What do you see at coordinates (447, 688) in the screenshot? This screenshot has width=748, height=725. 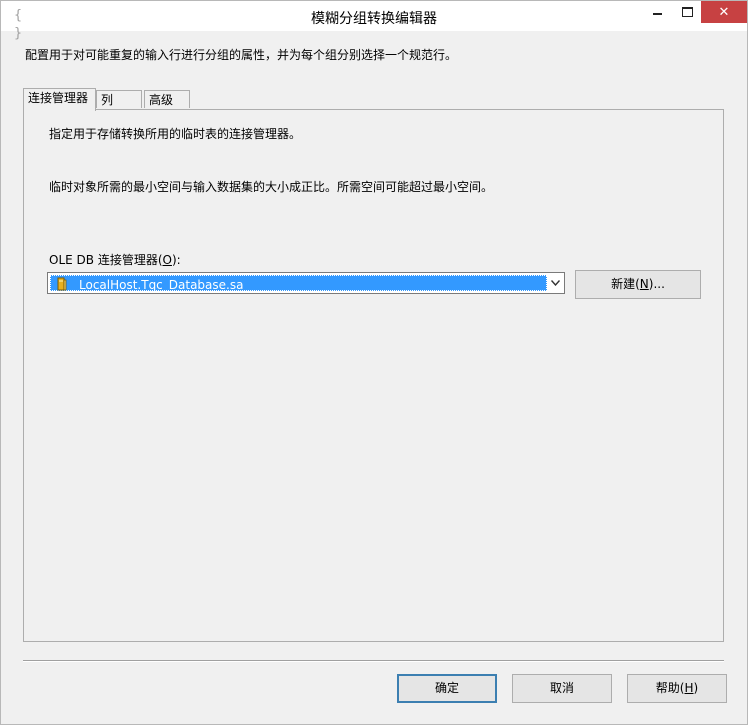 I see `ok-button: 确定` at bounding box center [447, 688].